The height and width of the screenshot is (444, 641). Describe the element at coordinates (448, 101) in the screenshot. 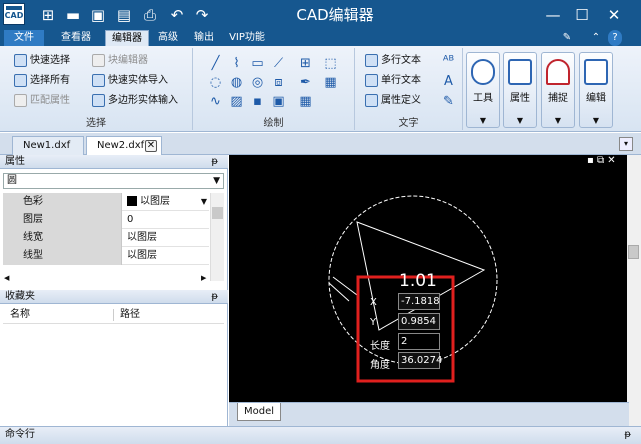

I see `text-edit-icon: ✎` at that location.